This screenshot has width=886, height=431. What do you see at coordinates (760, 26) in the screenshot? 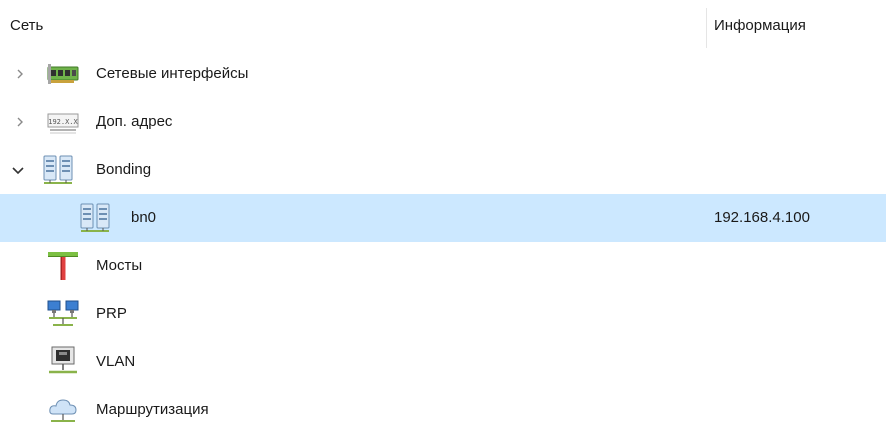
I see `header-info-column: Информация` at bounding box center [760, 26].